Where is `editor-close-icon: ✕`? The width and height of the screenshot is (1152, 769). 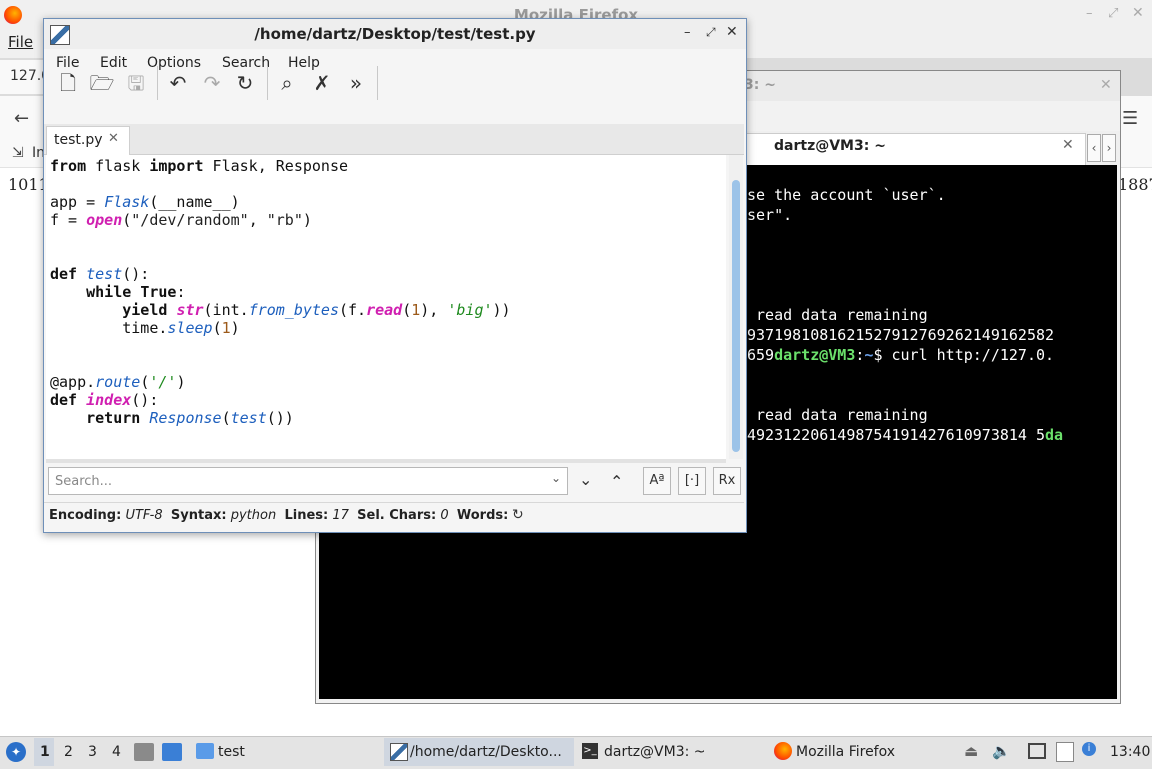 editor-close-icon: ✕ is located at coordinates (732, 32).